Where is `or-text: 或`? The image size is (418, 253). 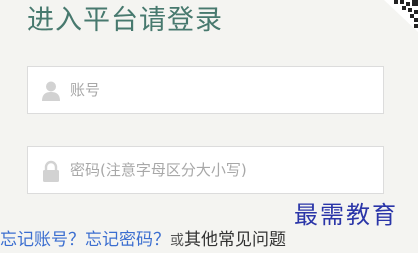 or-text: 或 is located at coordinates (177, 241).